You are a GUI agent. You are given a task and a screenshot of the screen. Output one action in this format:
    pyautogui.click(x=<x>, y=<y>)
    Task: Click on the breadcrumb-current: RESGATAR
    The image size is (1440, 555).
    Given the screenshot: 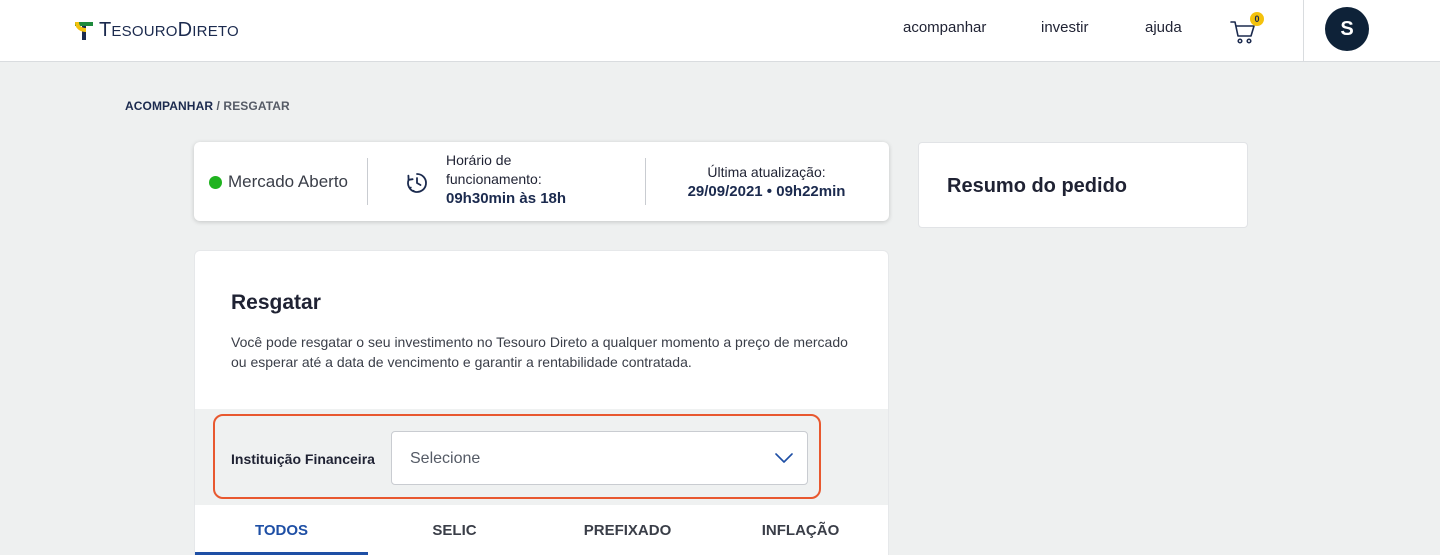 What is the action you would take?
    pyautogui.click(x=256, y=106)
    